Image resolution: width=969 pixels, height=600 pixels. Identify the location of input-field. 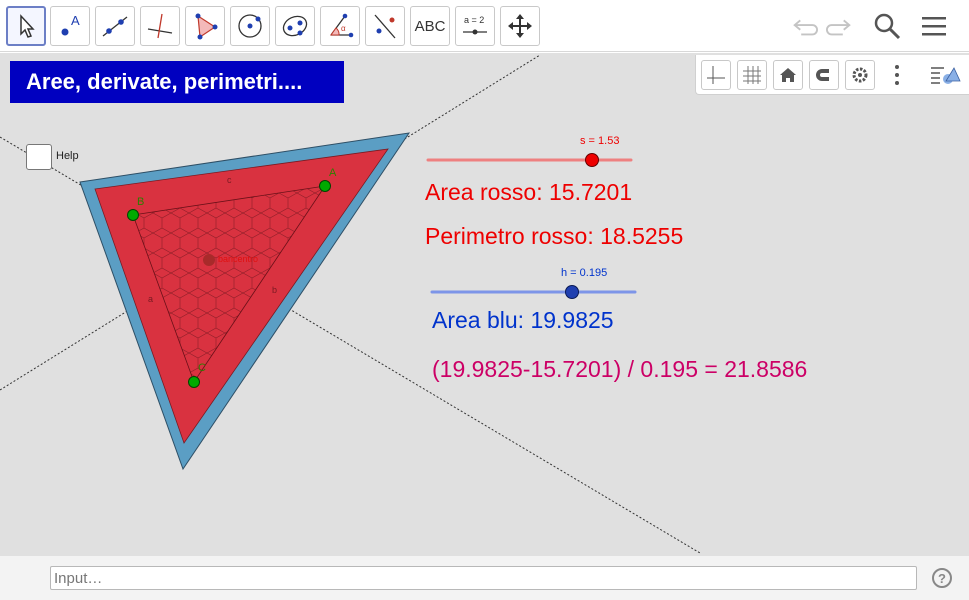
(483, 578).